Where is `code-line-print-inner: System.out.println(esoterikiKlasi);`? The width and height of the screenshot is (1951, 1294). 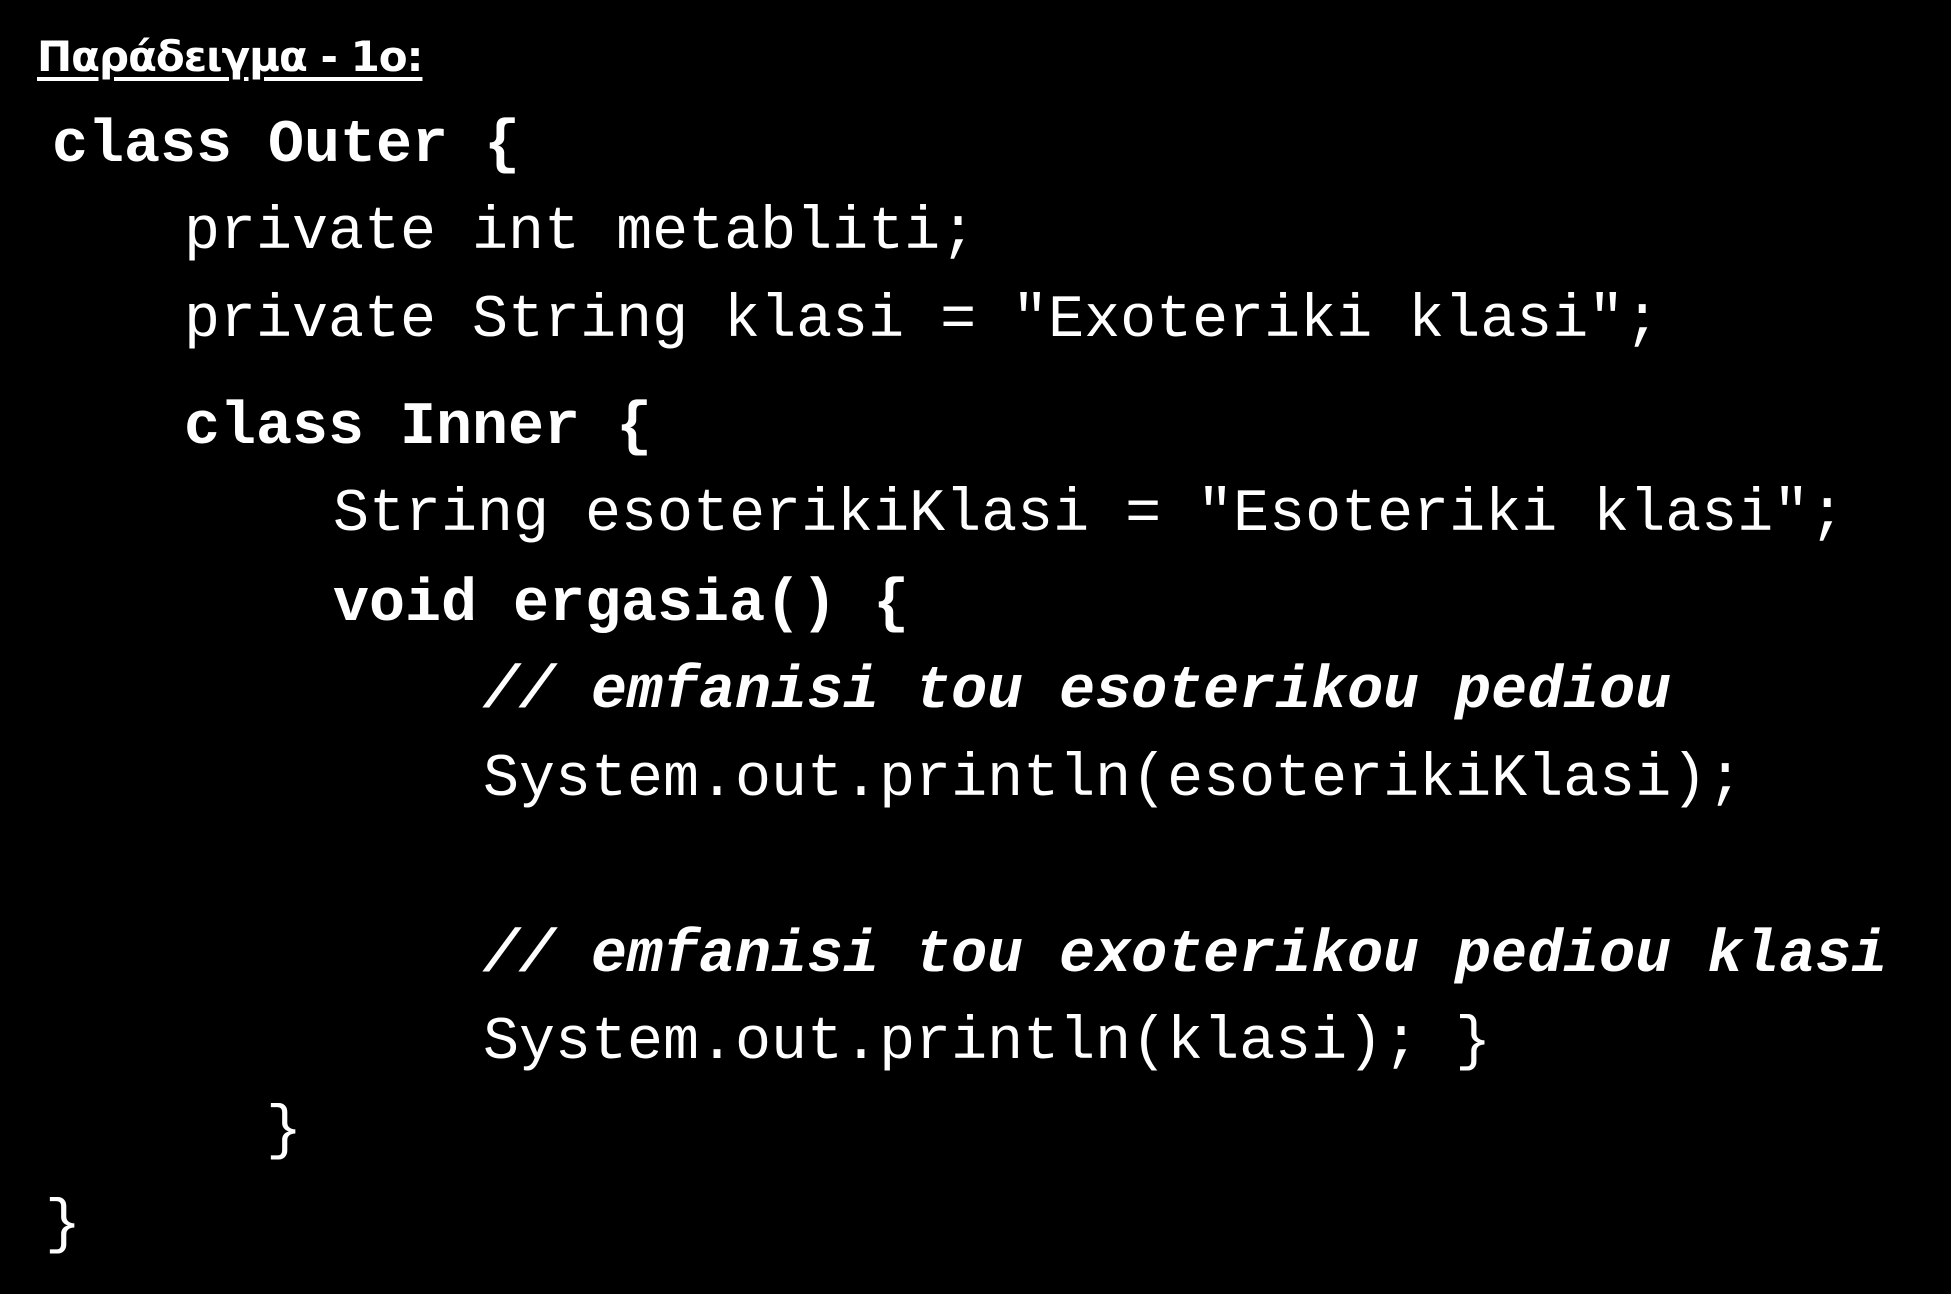
code-line-print-inner: System.out.println(esoterikiKlasi); is located at coordinates (1113, 780).